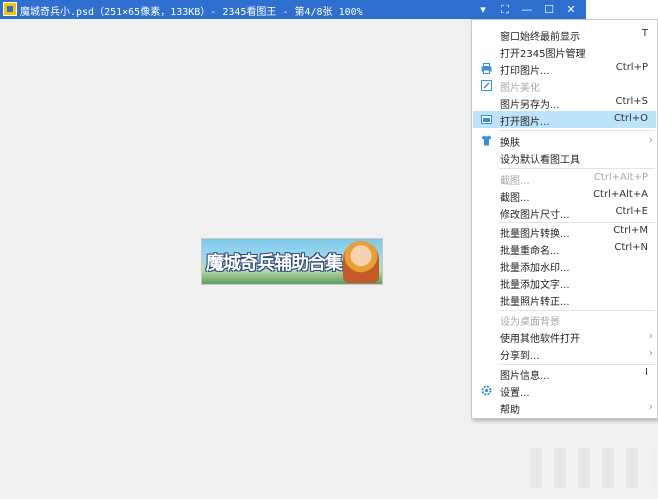 The image size is (658, 499). What do you see at coordinates (630, 230) in the screenshot?
I see `menu-item-shortcut: Ctrl+M` at bounding box center [630, 230].